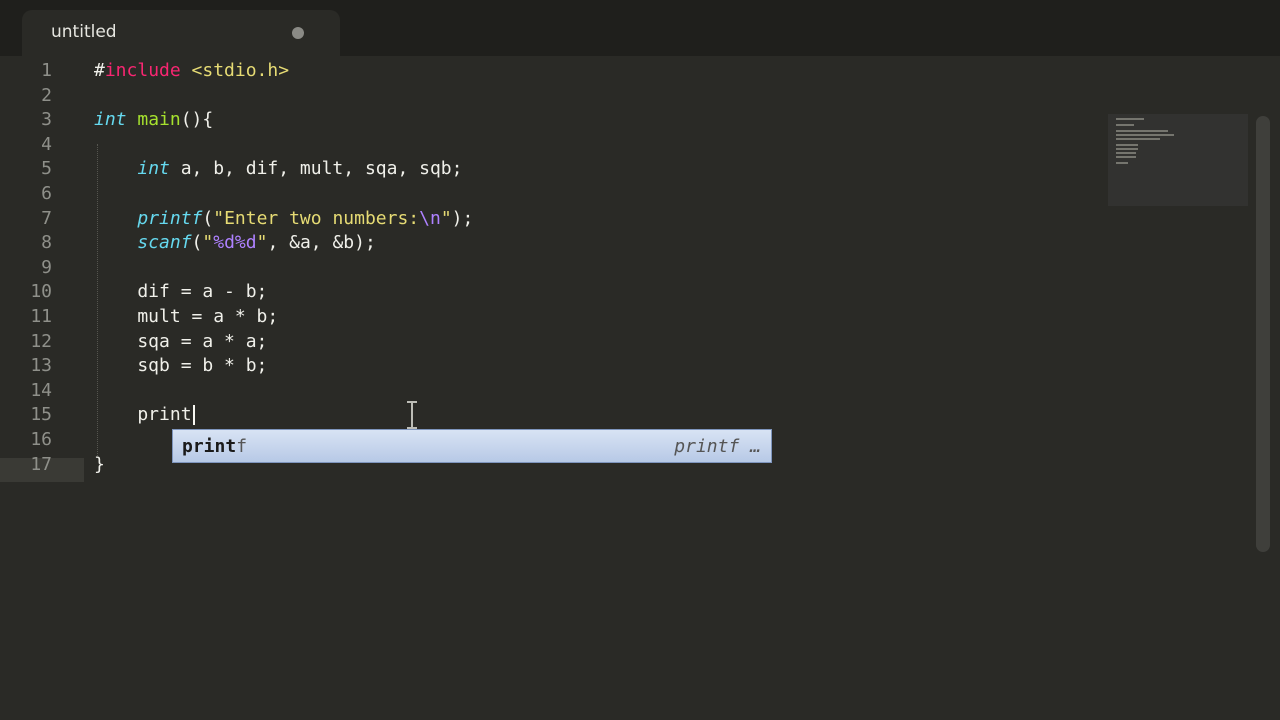 This screenshot has height=720, width=1280. What do you see at coordinates (41, 390) in the screenshot?
I see `line-number: 14` at bounding box center [41, 390].